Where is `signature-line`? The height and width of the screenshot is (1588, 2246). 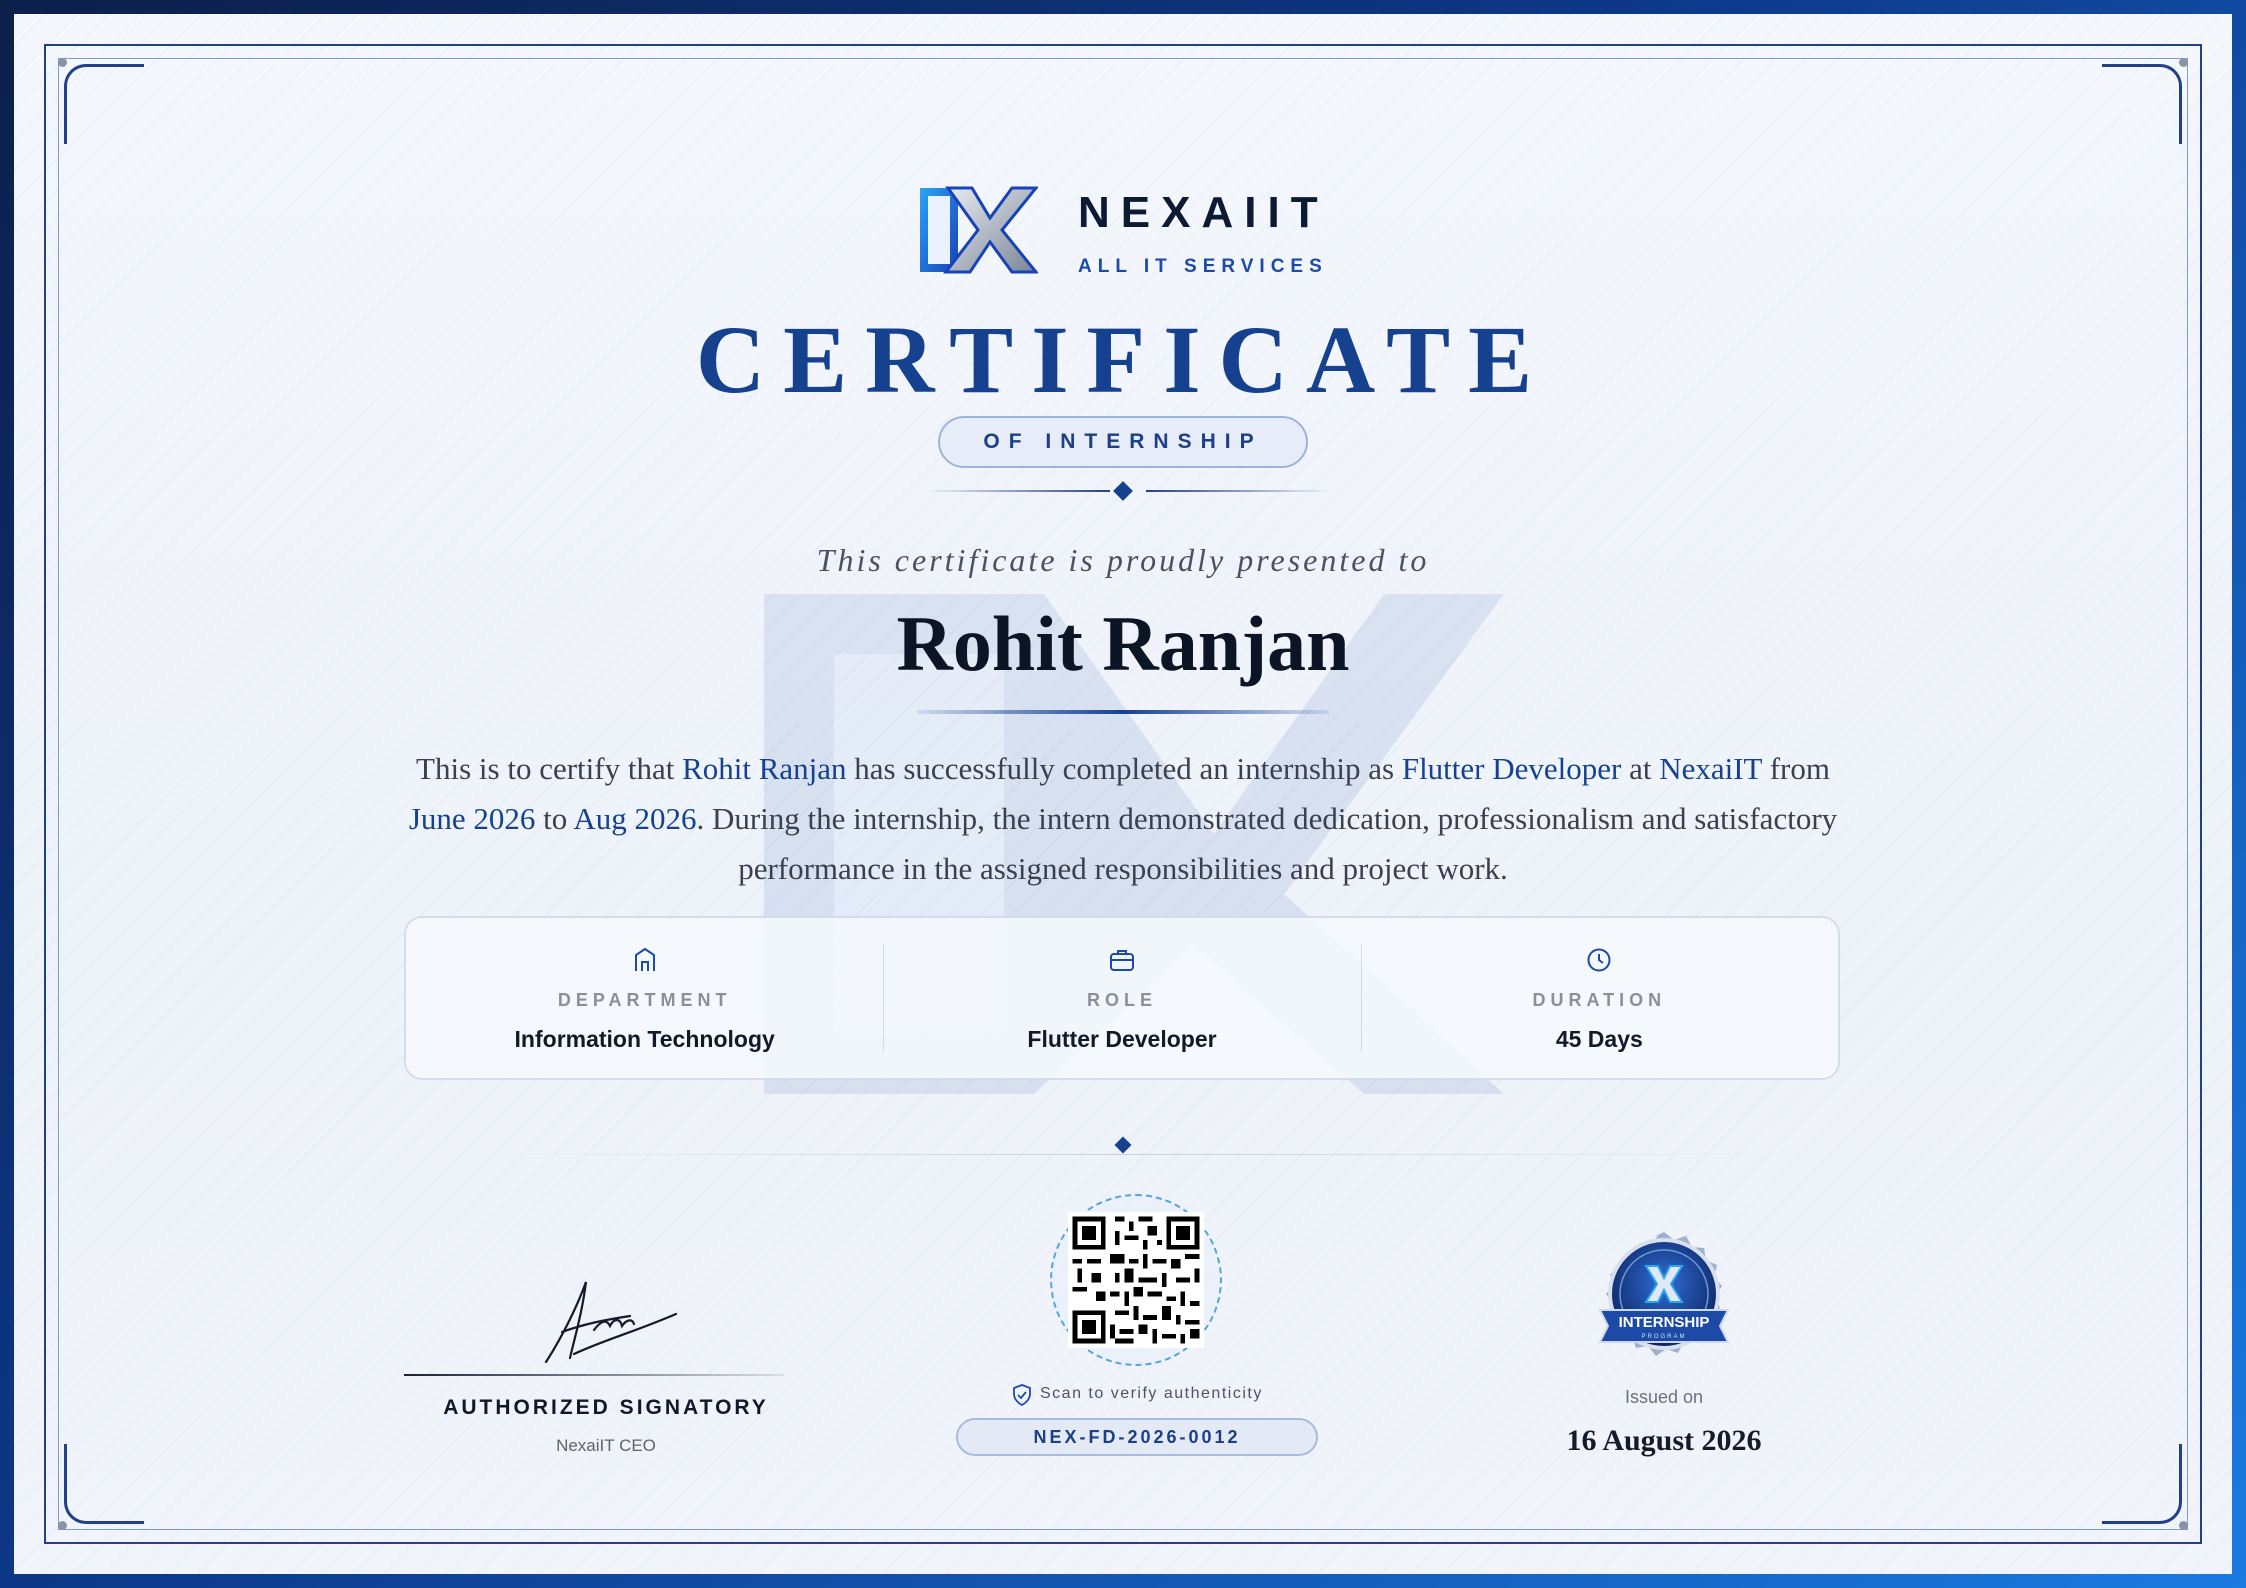 signature-line is located at coordinates (594, 1375).